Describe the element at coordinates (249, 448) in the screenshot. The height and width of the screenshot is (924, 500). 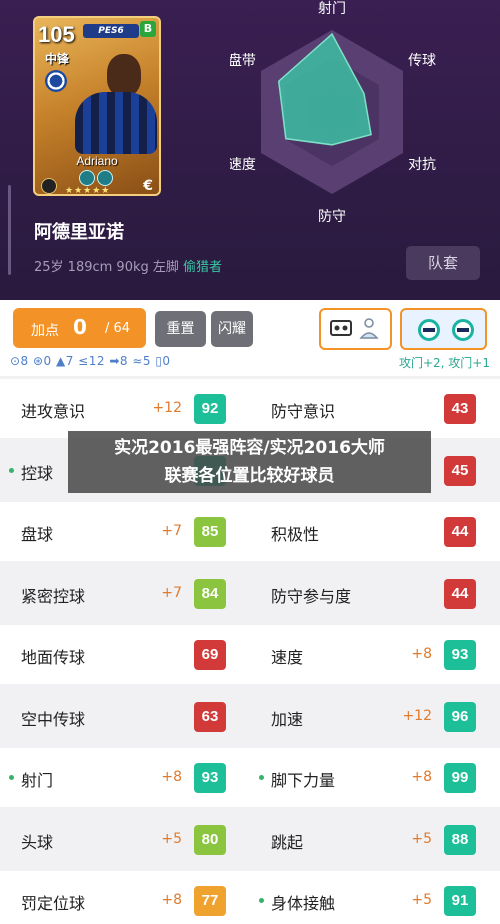
I see `caption-line-1: 实况2016最强阵容/实况2016大师` at that location.